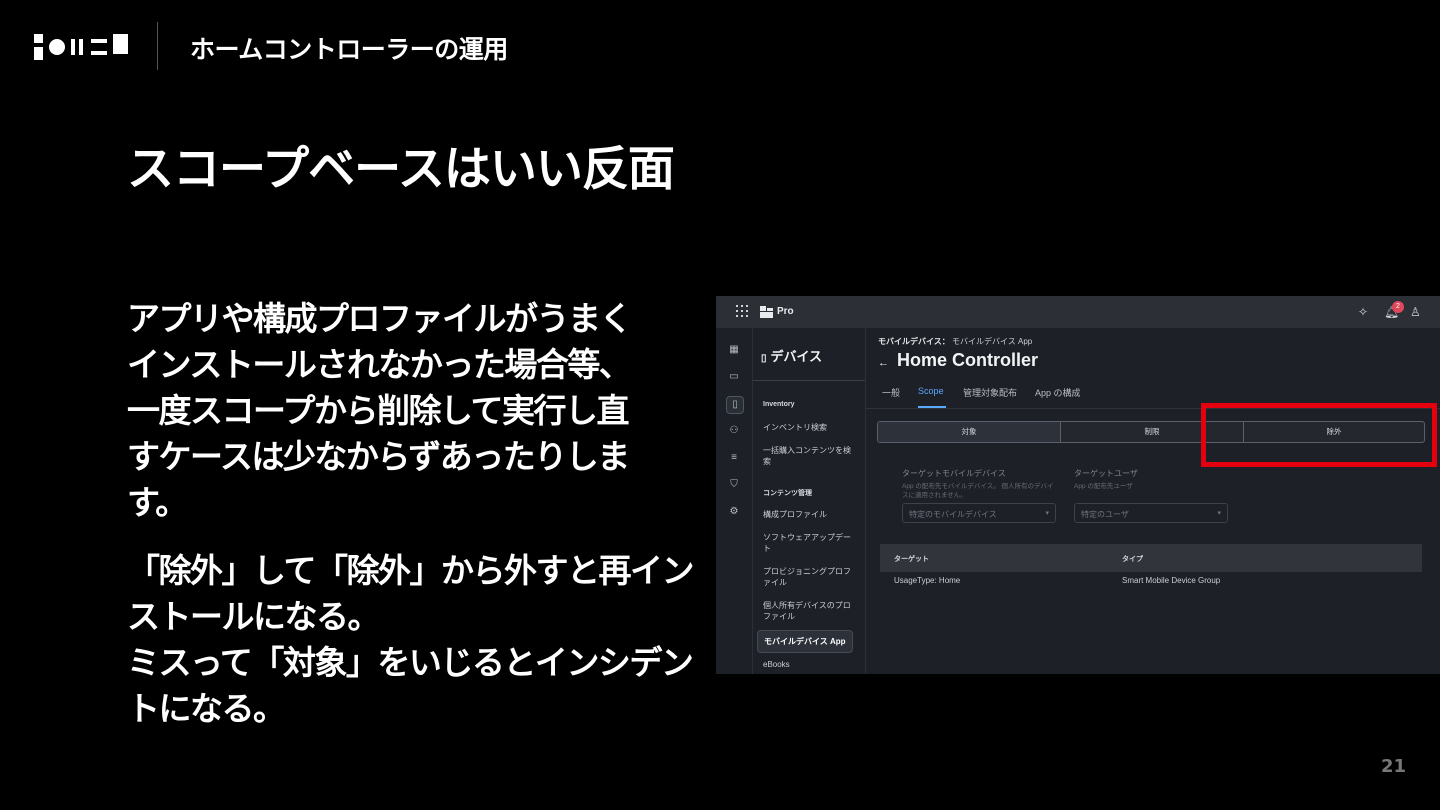 This screenshot has width=1440, height=810. What do you see at coordinates (969, 432) in the screenshot?
I see `segment-targets: 対象` at bounding box center [969, 432].